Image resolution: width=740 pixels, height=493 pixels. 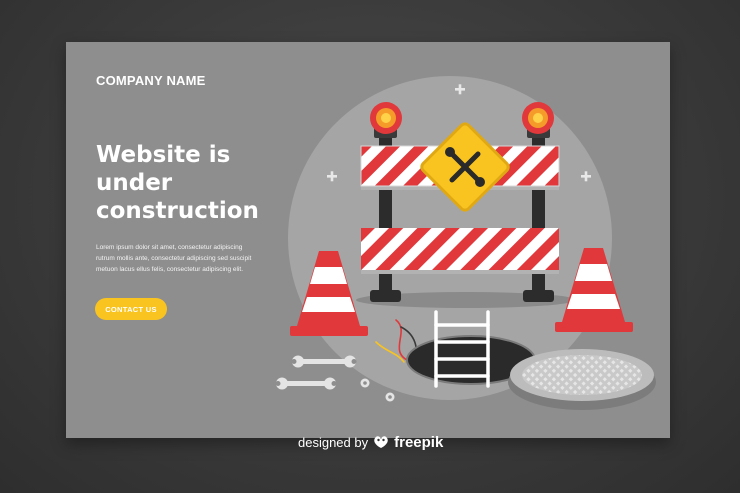 What do you see at coordinates (131, 309) in the screenshot?
I see `contact-us-button: CONTACT US` at bounding box center [131, 309].